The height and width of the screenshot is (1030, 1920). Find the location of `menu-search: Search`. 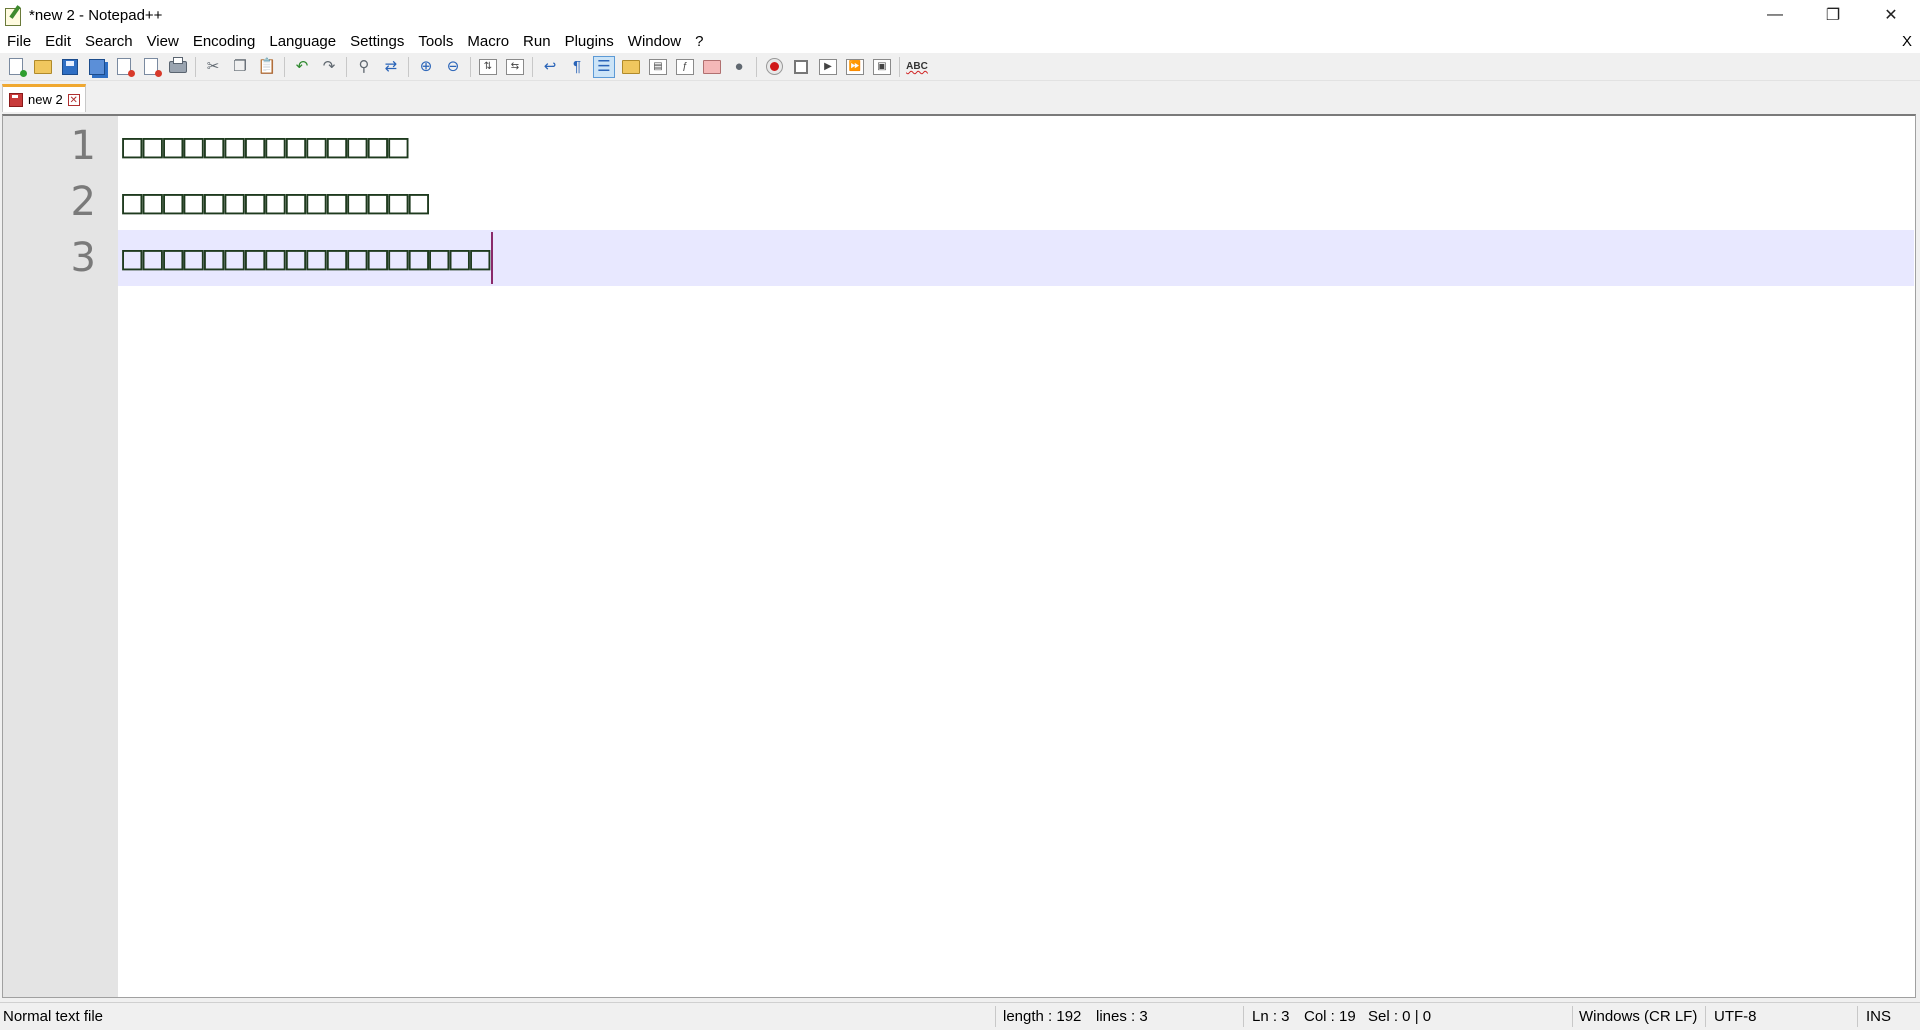

menu-search: Search is located at coordinates (109, 41).